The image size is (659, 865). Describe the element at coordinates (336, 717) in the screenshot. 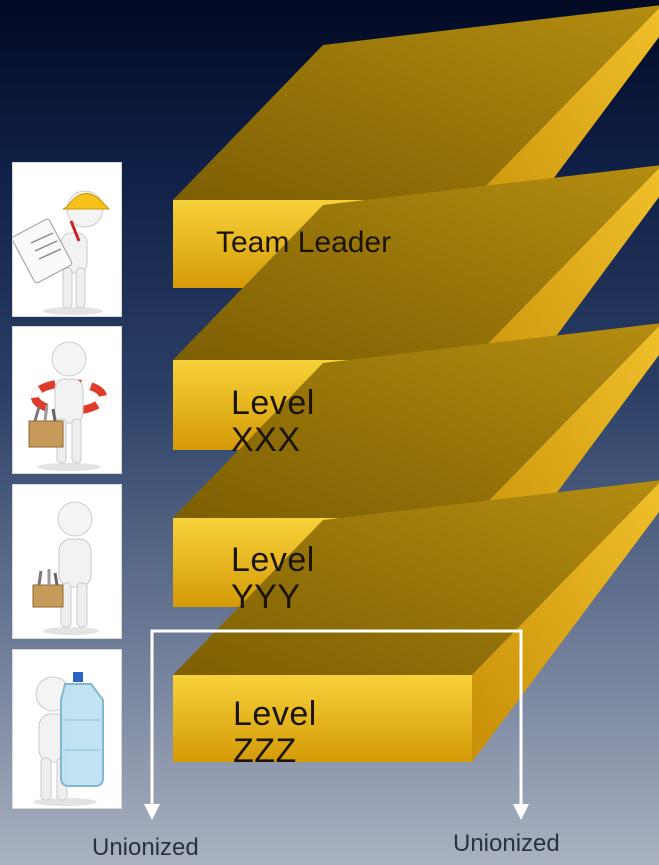

I see `bracket-line` at that location.